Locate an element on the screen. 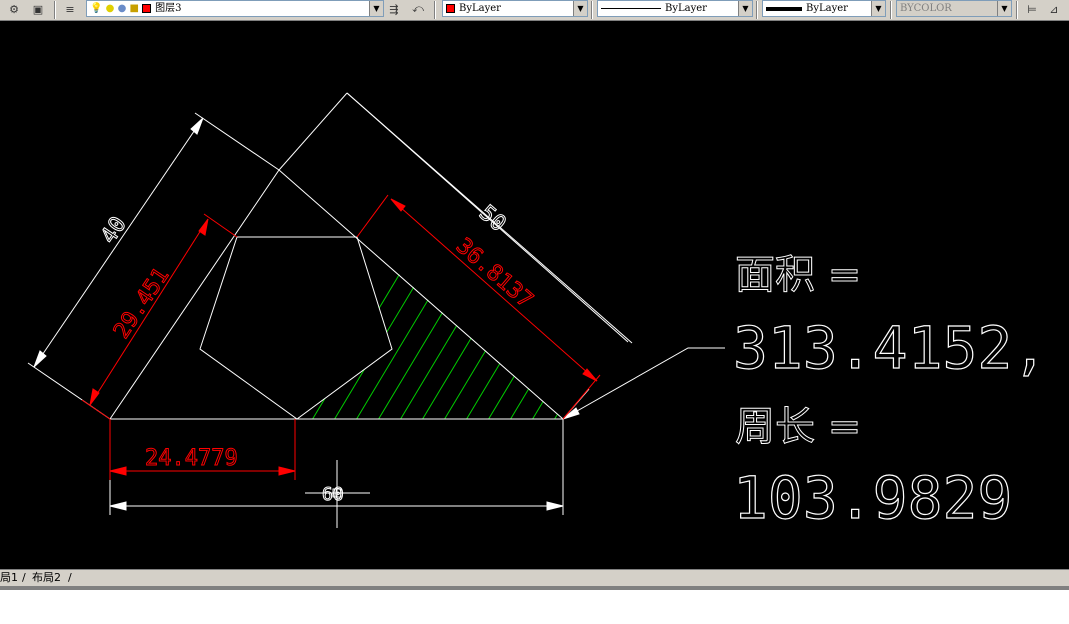 The height and width of the screenshot is (624, 1069). dim-bottom-inner: 24.4779 is located at coordinates (191, 458).